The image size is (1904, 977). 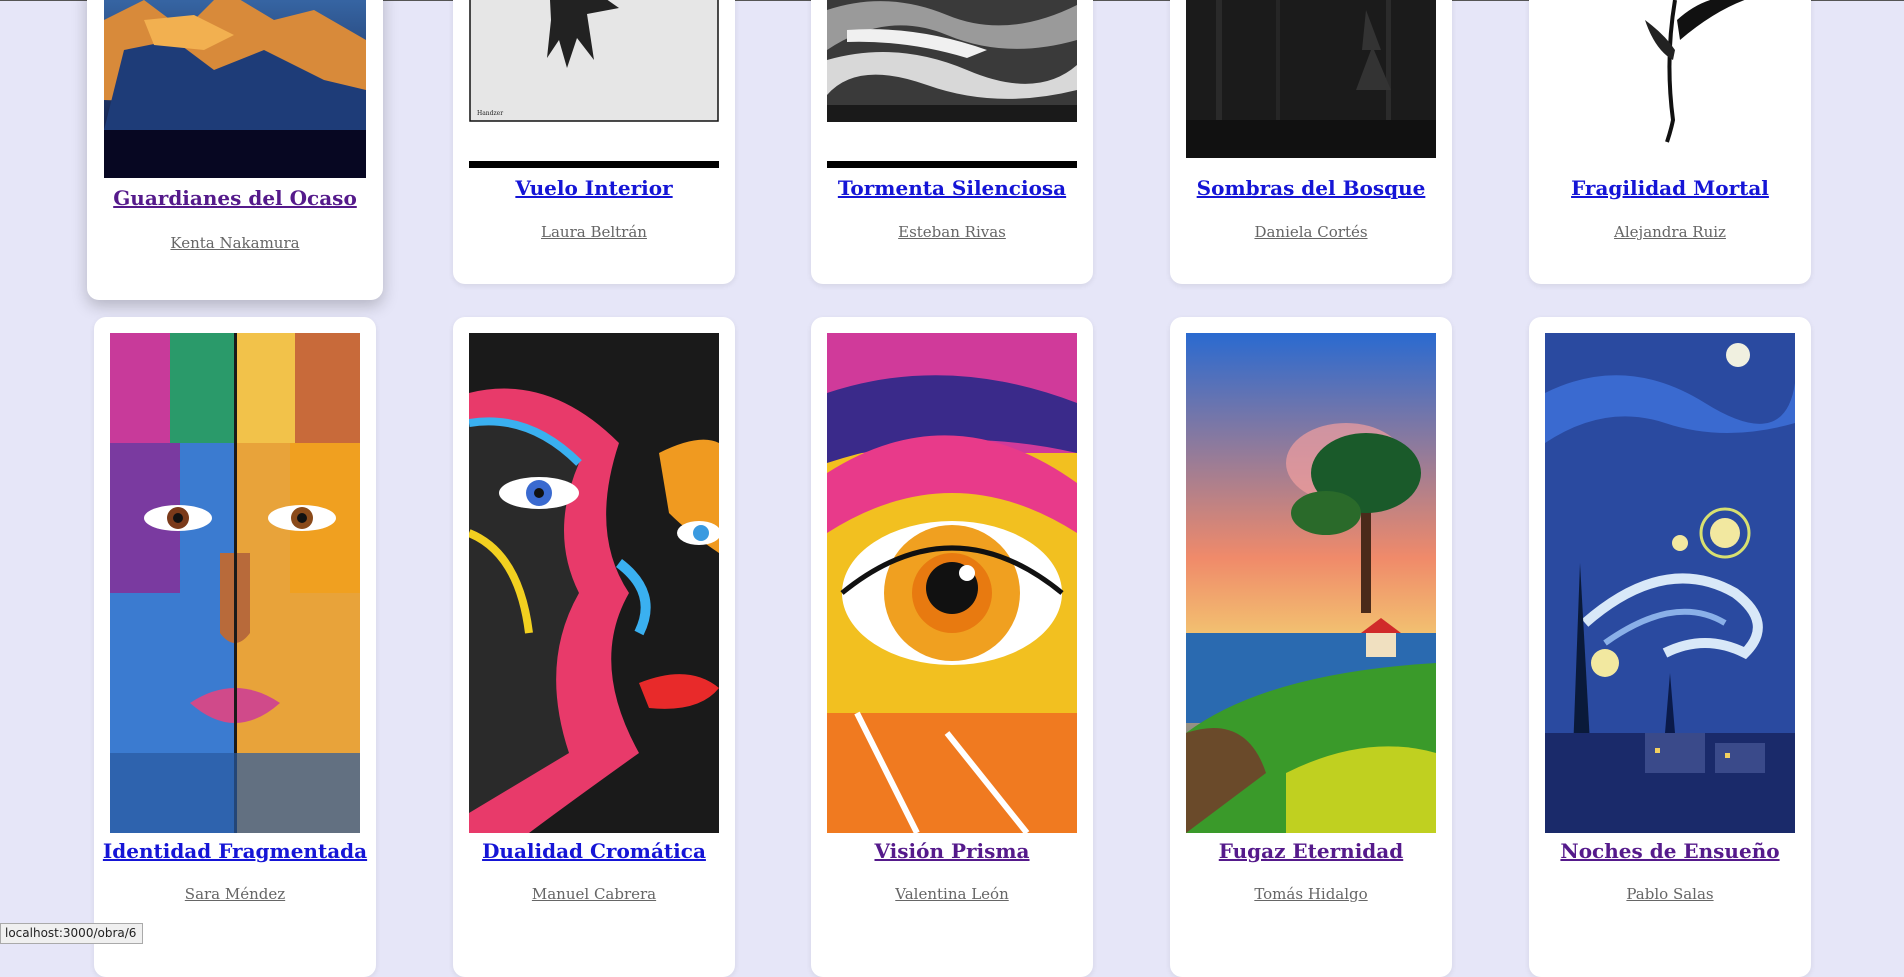 I want to click on artwork-artist-link: Alejandra Ruiz, so click(x=1670, y=232).